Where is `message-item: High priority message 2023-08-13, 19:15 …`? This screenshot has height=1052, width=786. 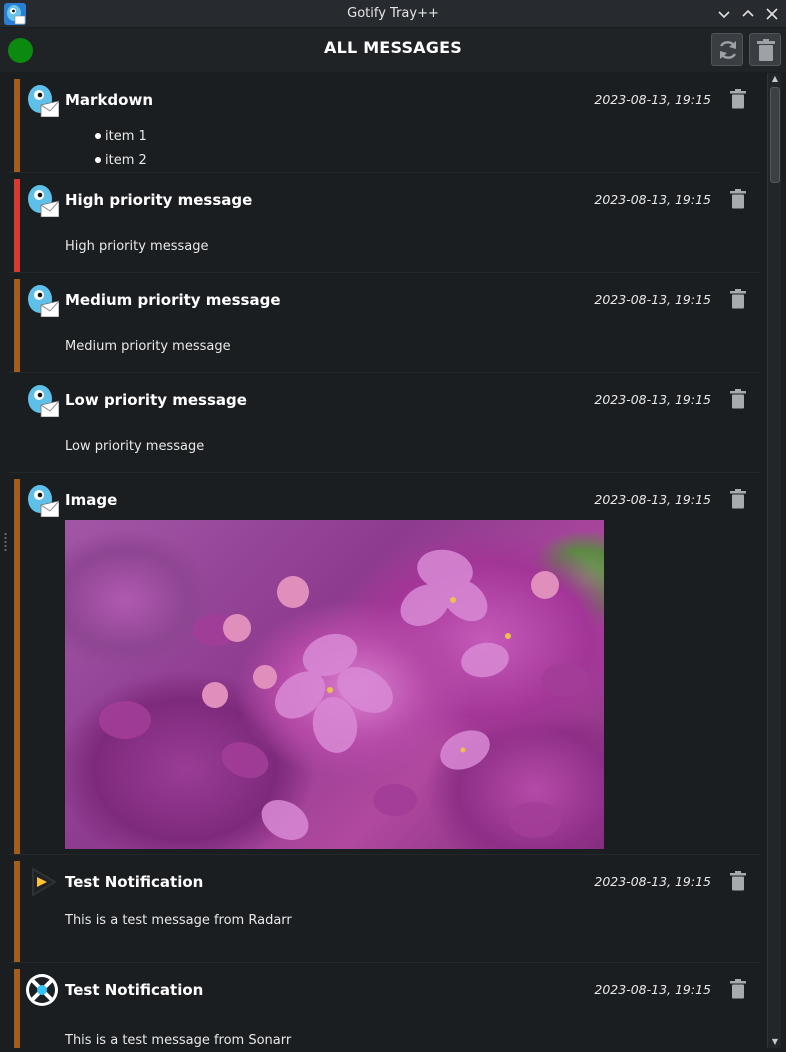 message-item: High priority message 2023-08-13, 19:15 … is located at coordinates (385, 223).